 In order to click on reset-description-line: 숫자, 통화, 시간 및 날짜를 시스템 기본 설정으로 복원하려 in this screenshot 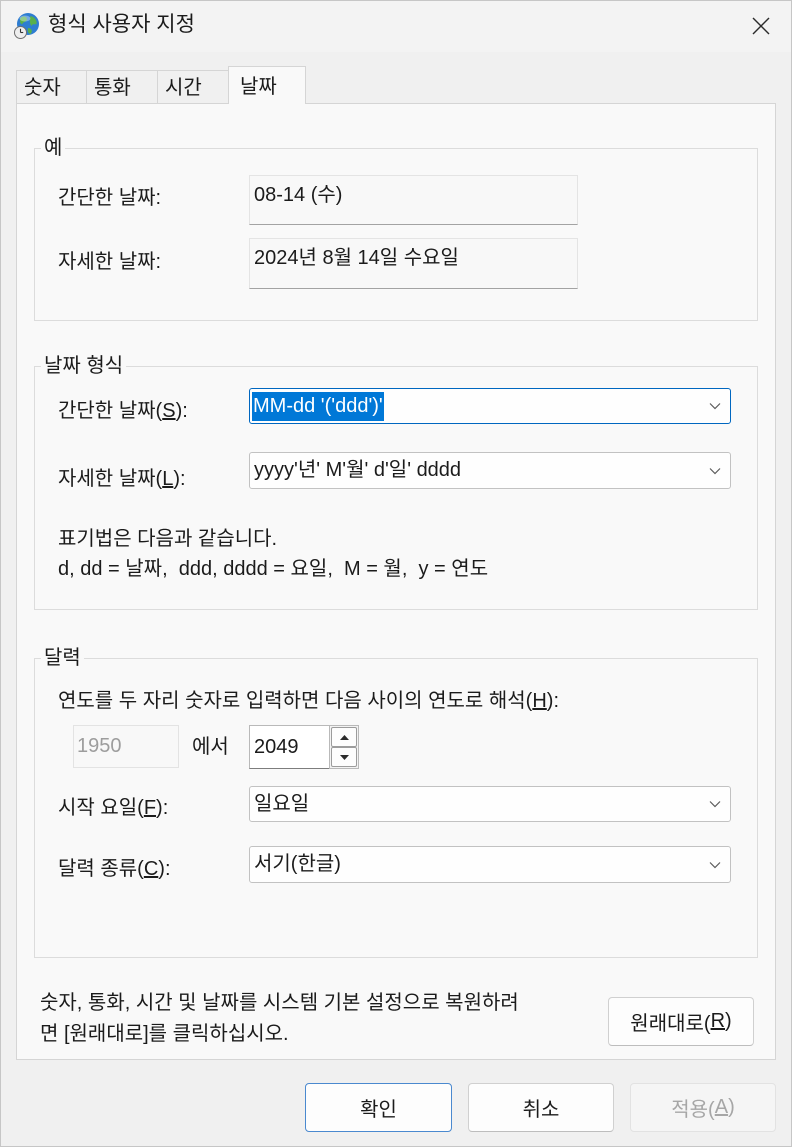, I will do `click(279, 1003)`.